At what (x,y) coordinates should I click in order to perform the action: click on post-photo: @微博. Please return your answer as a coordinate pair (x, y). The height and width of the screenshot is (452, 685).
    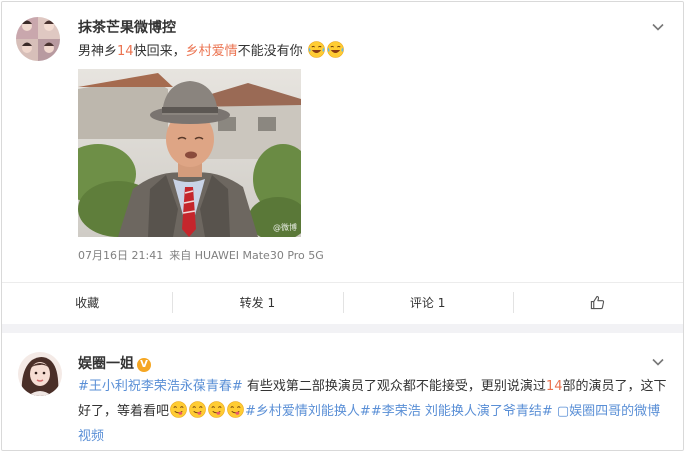
    Looking at the image, I should click on (189, 153).